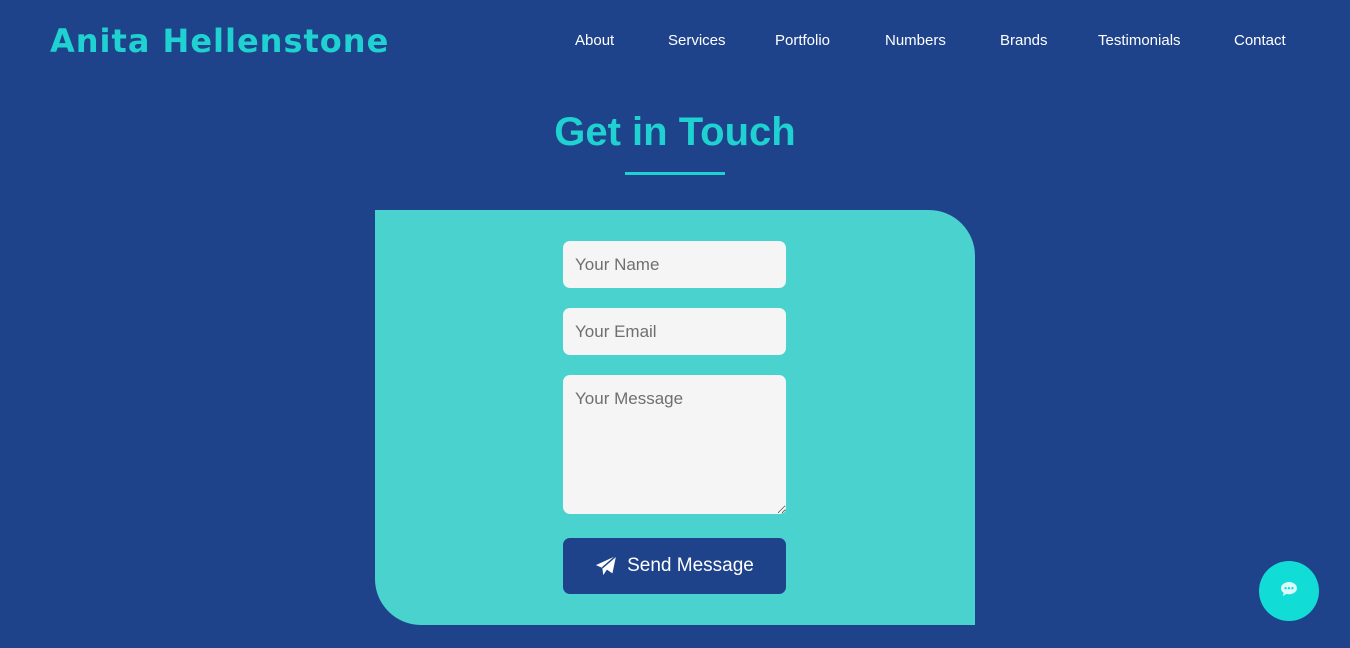 This screenshot has height=648, width=1350. I want to click on nav-link-services: Services, so click(697, 40).